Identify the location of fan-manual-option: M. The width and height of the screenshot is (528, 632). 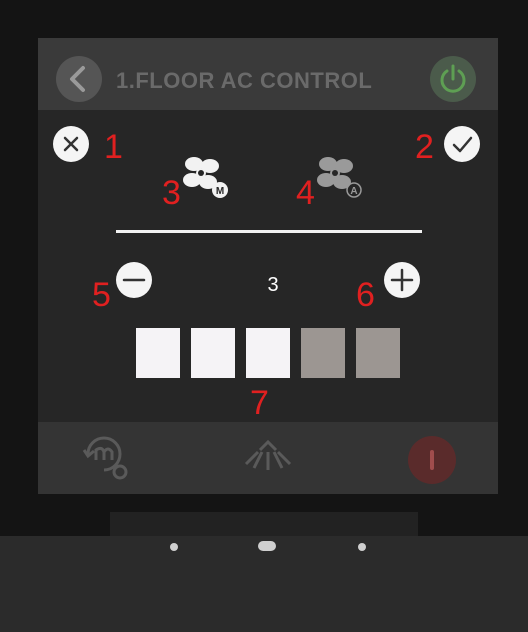
(207, 177).